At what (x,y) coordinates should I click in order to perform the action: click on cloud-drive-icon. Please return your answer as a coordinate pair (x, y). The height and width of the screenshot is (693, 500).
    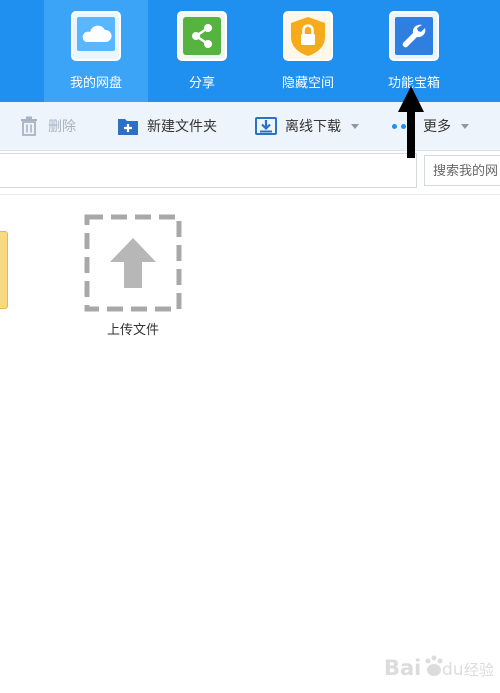
    Looking at the image, I should click on (96, 36).